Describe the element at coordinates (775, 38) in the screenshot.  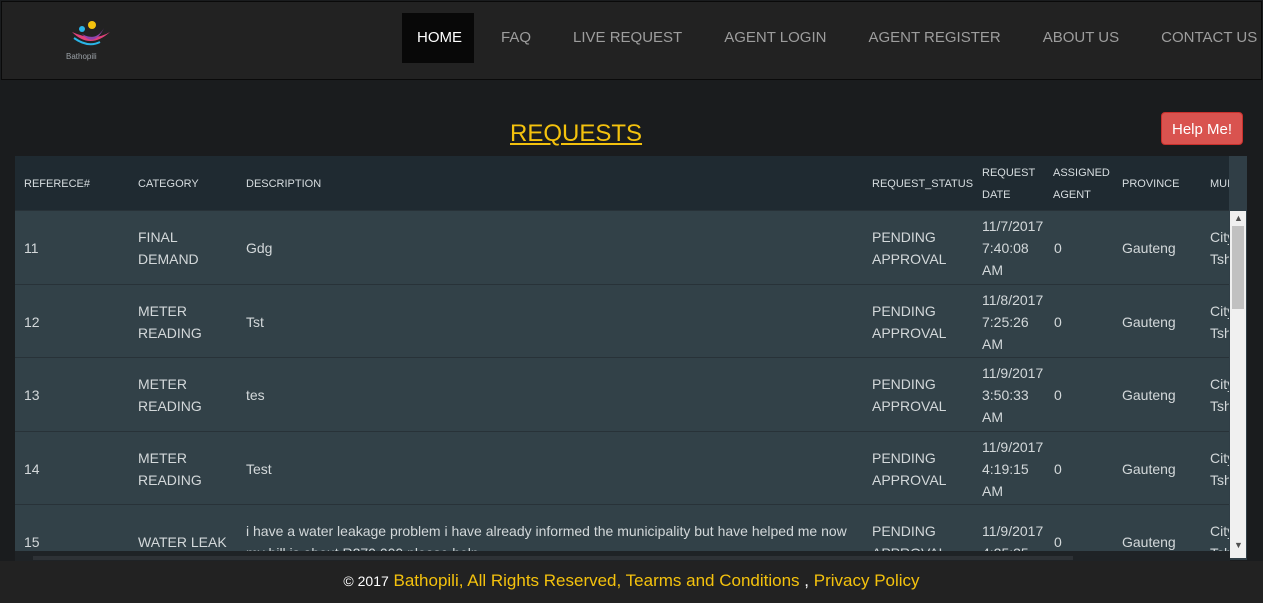
I see `nav-agent-login: AGENT LOGIN` at that location.